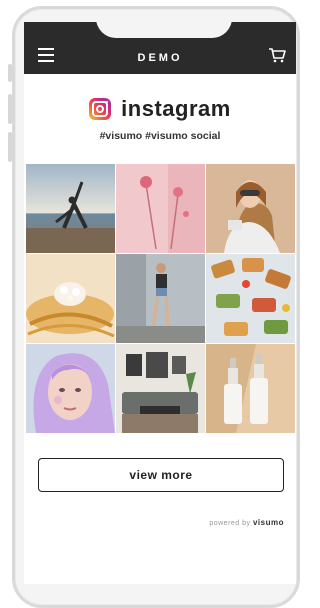 The height and width of the screenshot is (608, 320). I want to click on photo-woman-street-wall, so click(160, 298).